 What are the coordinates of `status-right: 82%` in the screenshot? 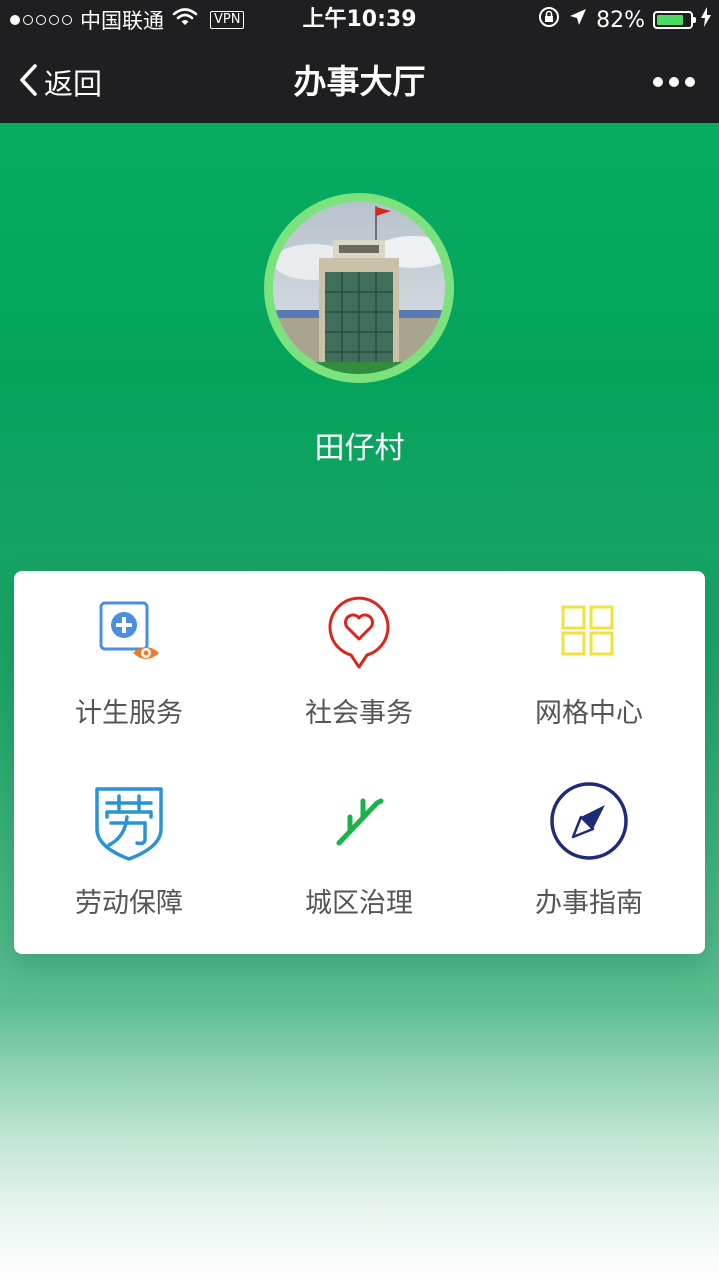 It's located at (624, 20).